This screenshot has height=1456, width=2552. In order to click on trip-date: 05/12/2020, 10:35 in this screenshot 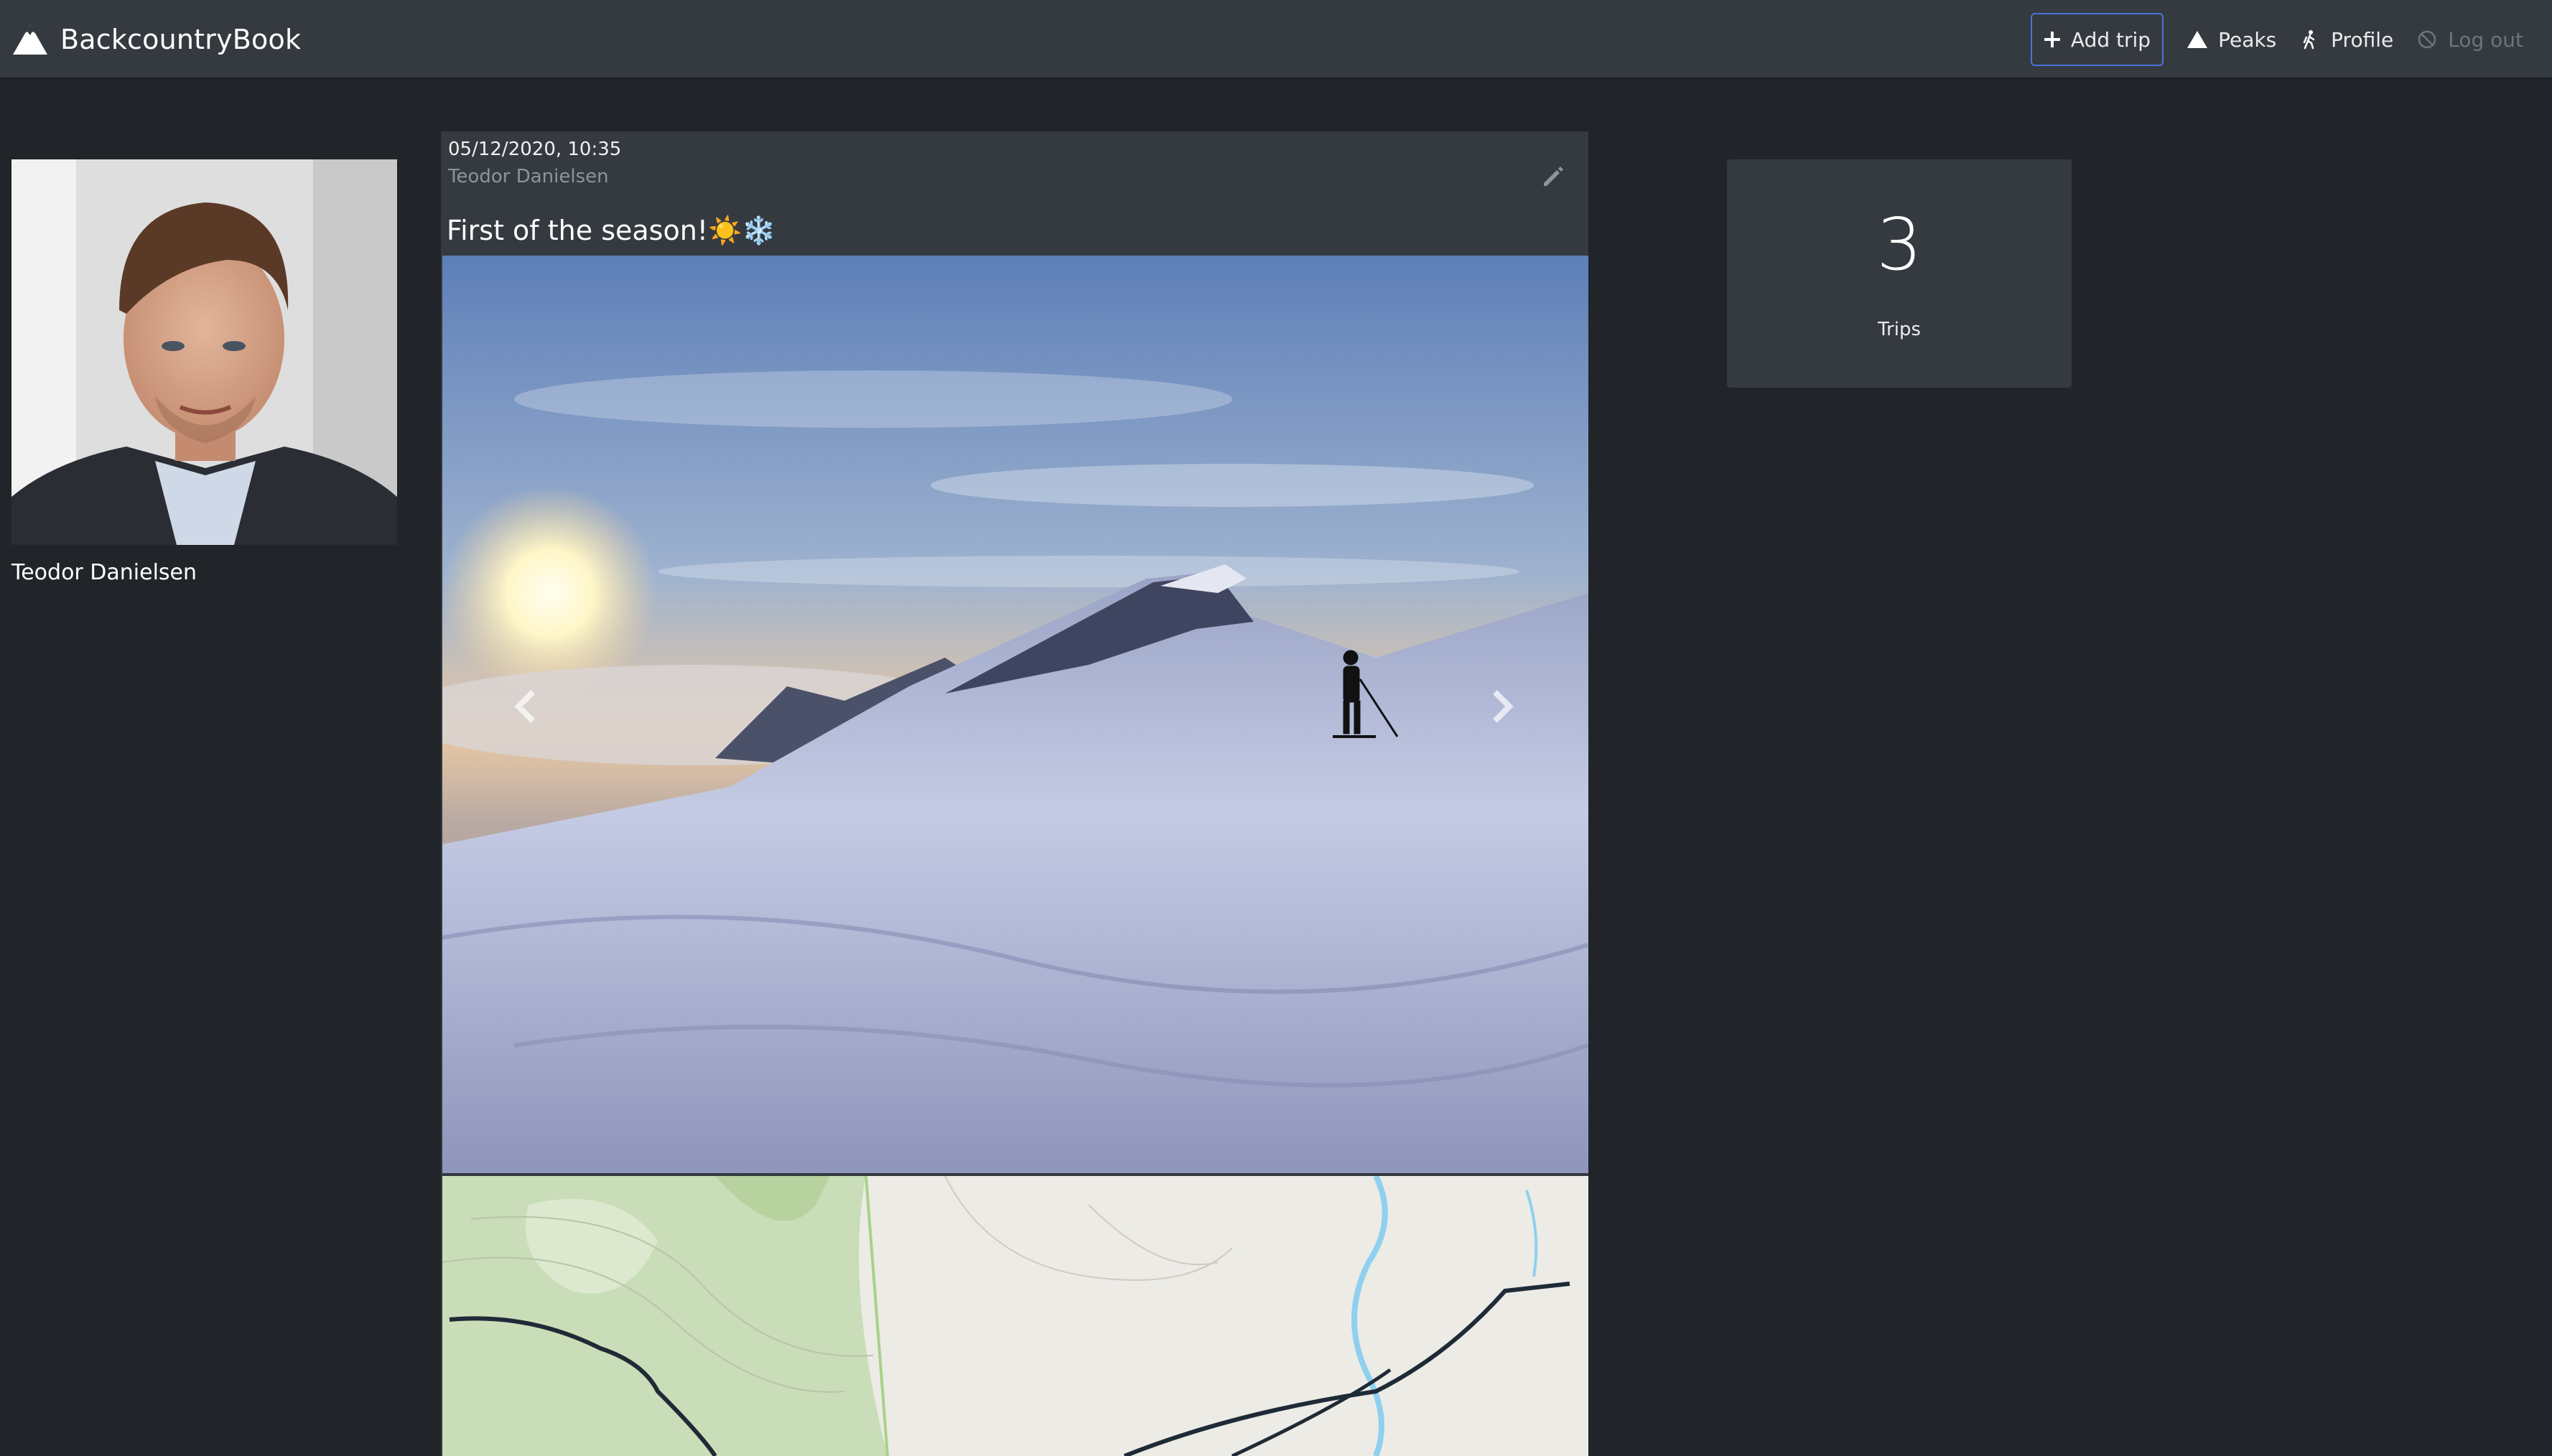, I will do `click(535, 149)`.